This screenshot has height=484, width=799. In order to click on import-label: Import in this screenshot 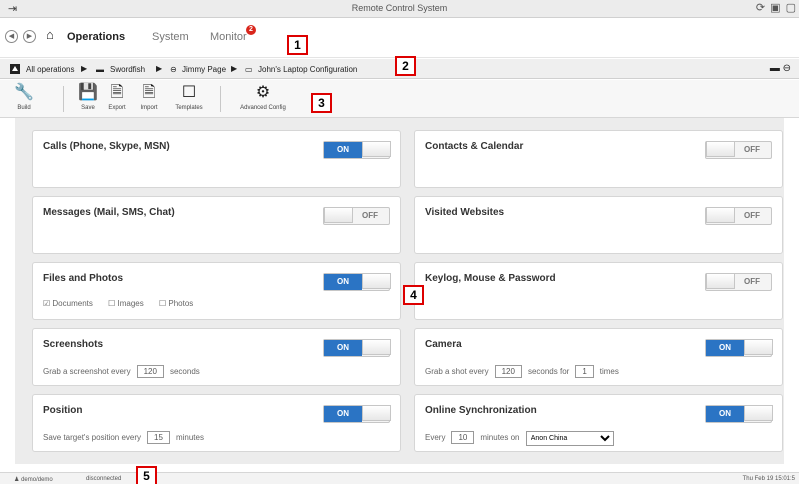, I will do `click(149, 108)`.